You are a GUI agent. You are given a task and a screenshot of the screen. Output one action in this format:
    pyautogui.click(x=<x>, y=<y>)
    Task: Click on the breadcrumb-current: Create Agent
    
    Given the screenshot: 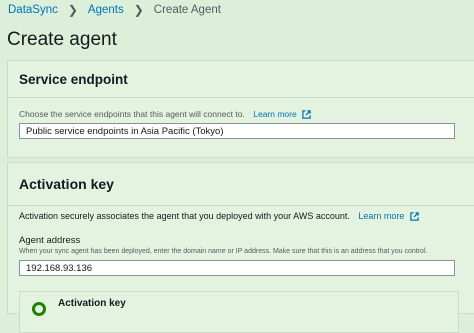 What is the action you would take?
    pyautogui.click(x=187, y=10)
    